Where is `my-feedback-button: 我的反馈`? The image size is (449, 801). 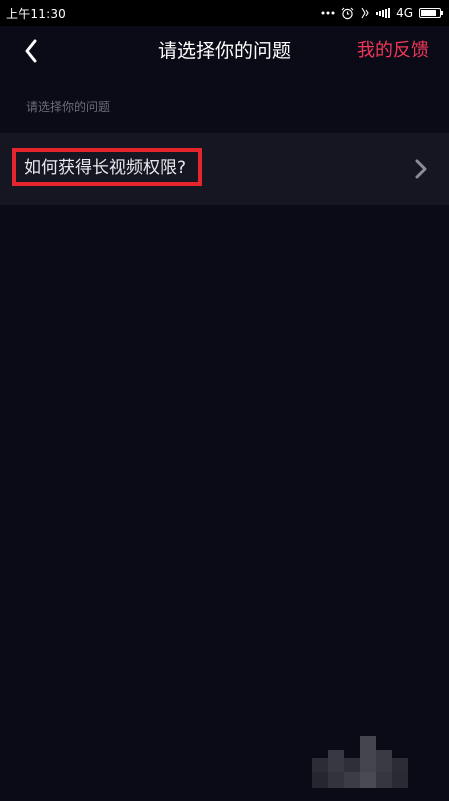 my-feedback-button: 我的反馈 is located at coordinates (393, 51).